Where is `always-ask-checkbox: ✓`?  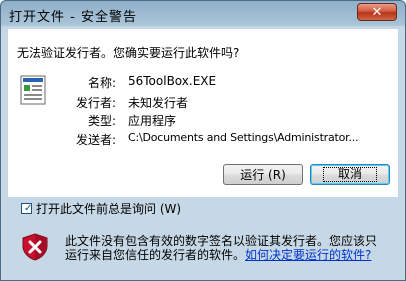
always-ask-checkbox: ✓ is located at coordinates (26, 208).